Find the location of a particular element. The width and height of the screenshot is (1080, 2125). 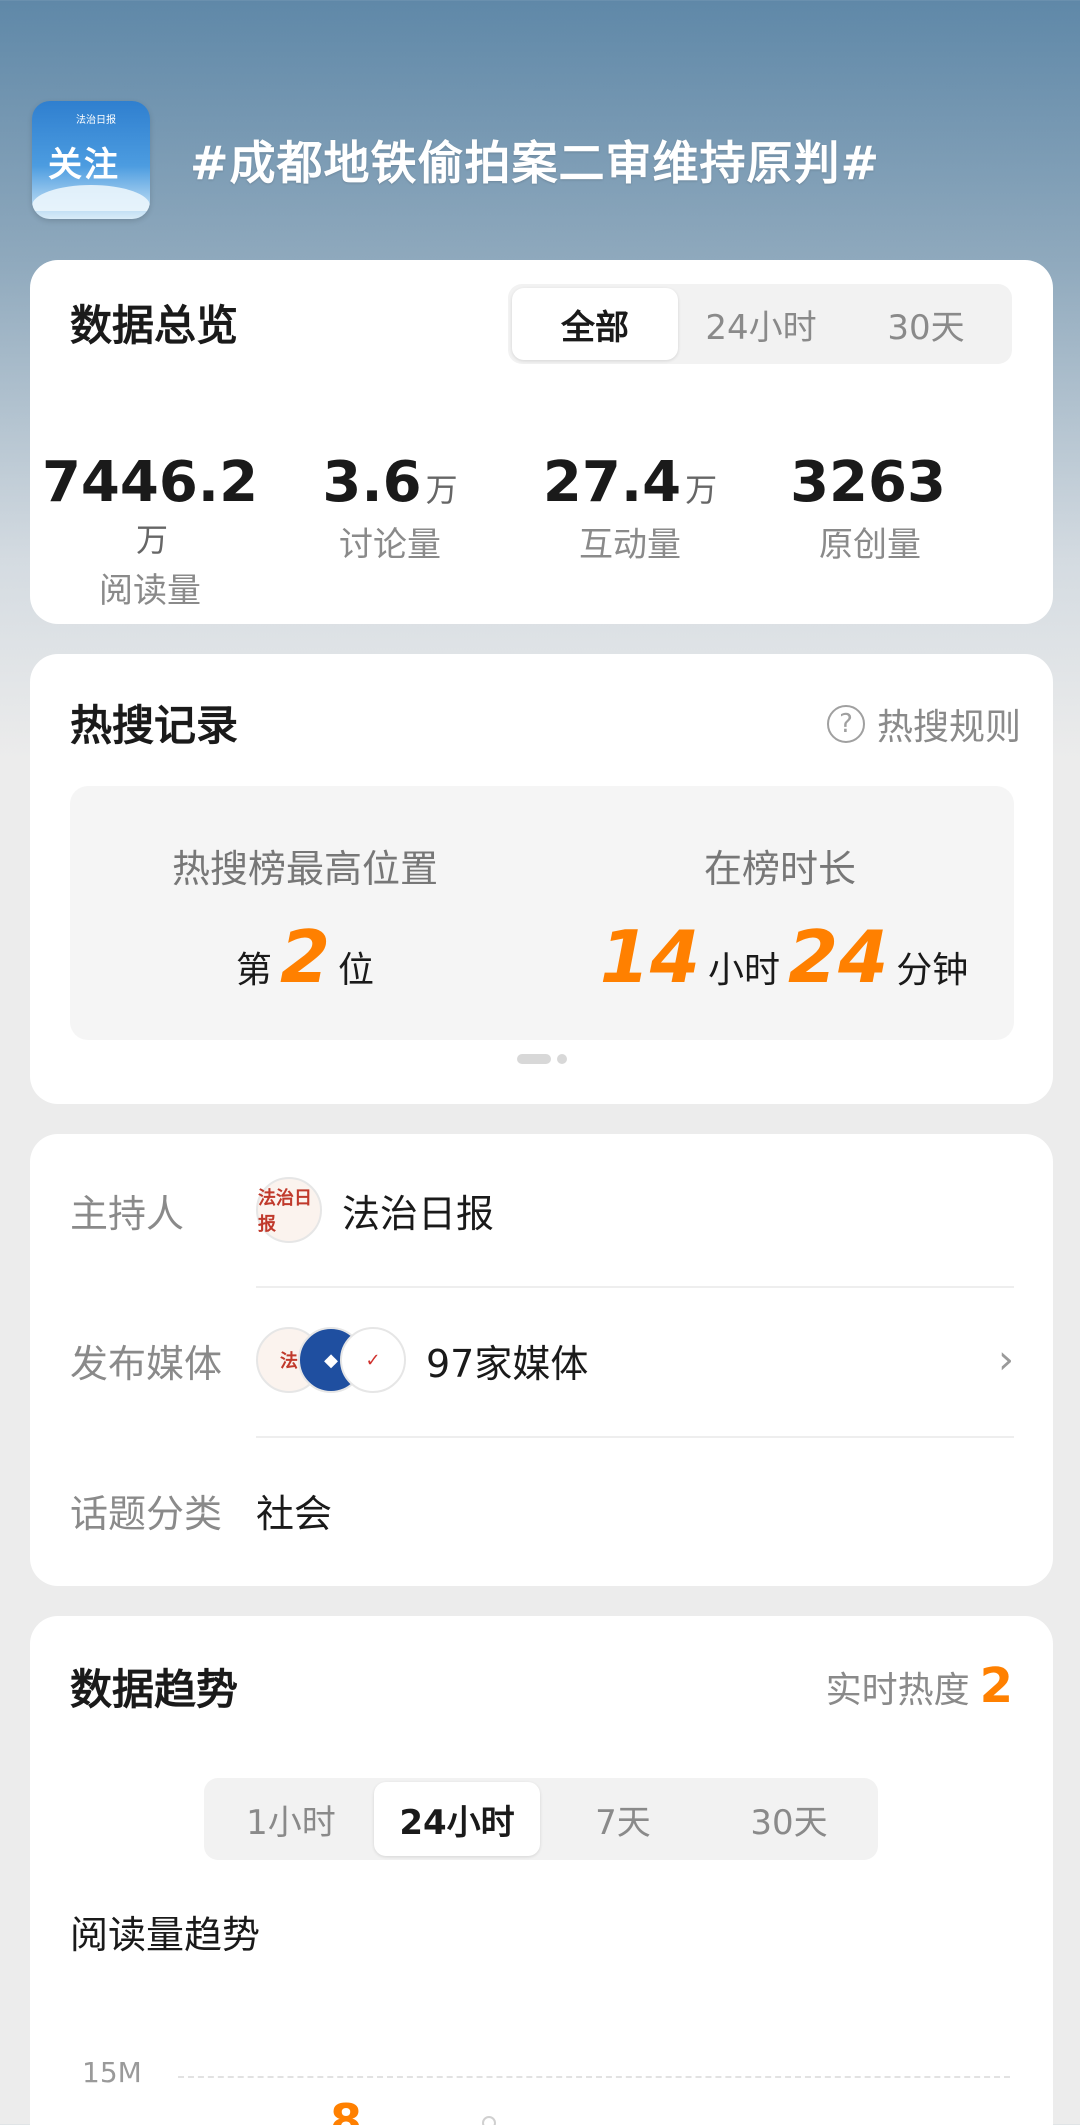

stat-interactions: 27.4 万 互动量 is located at coordinates (630, 531).